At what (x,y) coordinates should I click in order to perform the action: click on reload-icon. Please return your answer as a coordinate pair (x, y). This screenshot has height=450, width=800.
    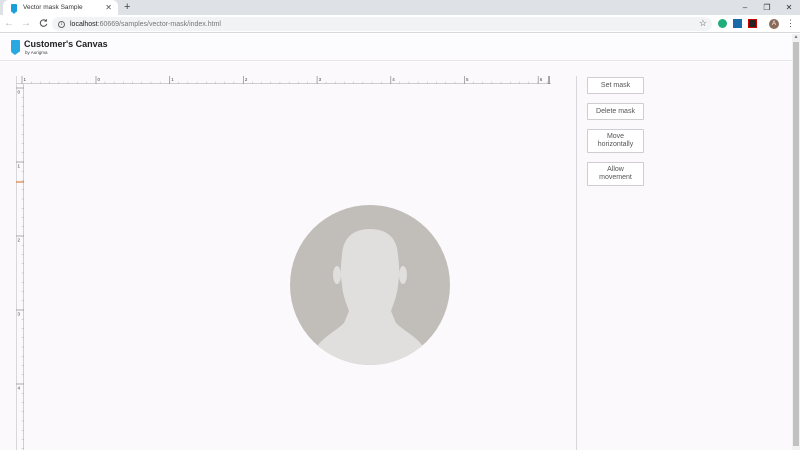
    Looking at the image, I should click on (43, 24).